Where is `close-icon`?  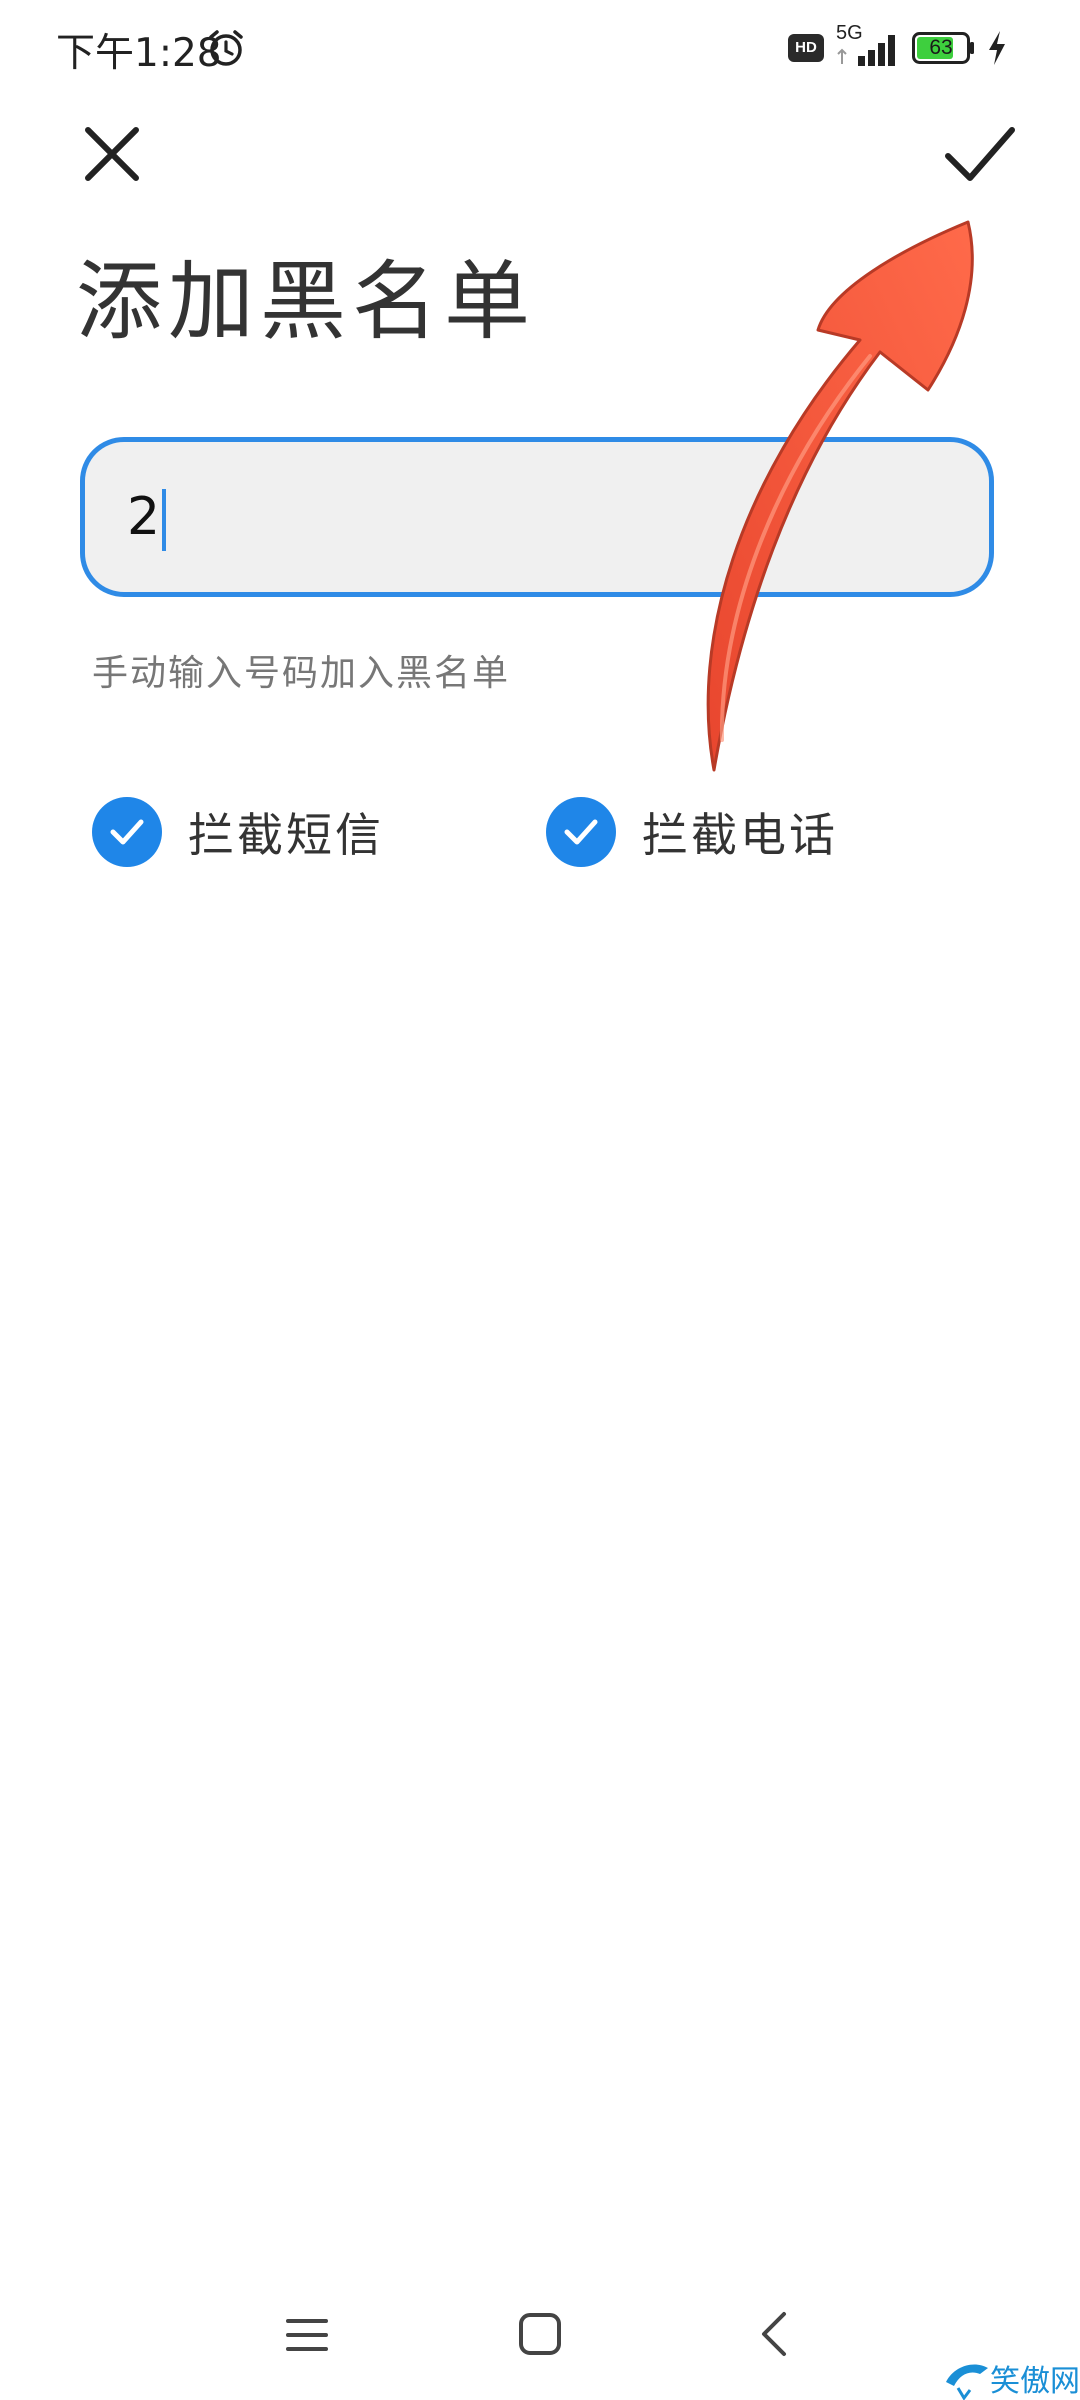 close-icon is located at coordinates (112, 154).